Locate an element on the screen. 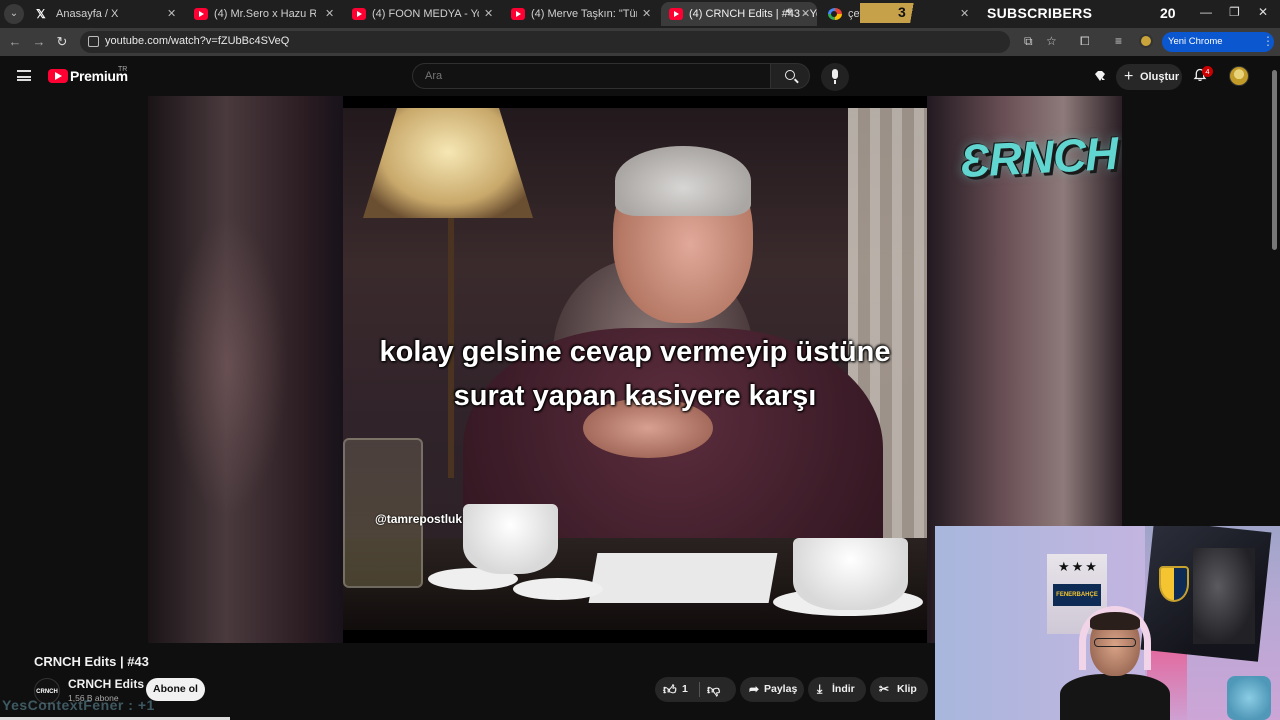 The width and height of the screenshot is (1280, 720). tab-title: (4) FOON MEDYA - YouTube is located at coordinates (425, 14).